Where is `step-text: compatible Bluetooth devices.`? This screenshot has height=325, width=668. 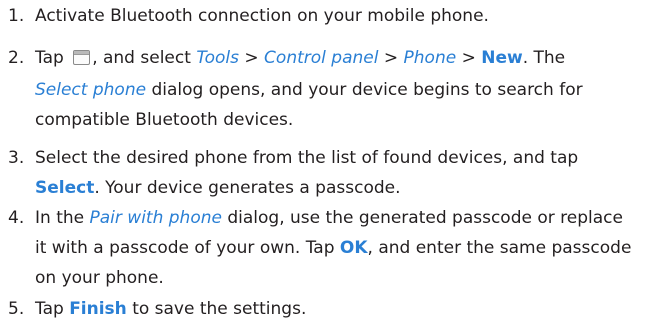 step-text: compatible Bluetooth devices. is located at coordinates (164, 120).